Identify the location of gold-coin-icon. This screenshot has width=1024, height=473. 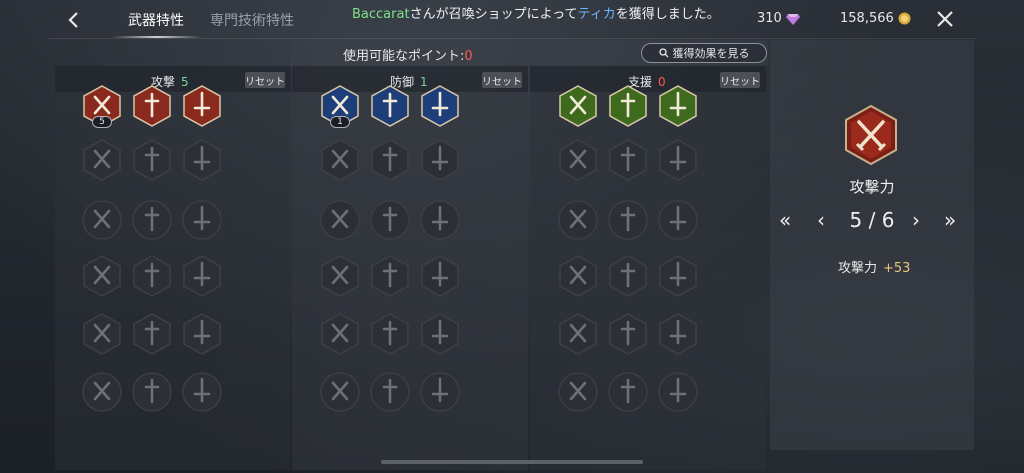
(904, 18).